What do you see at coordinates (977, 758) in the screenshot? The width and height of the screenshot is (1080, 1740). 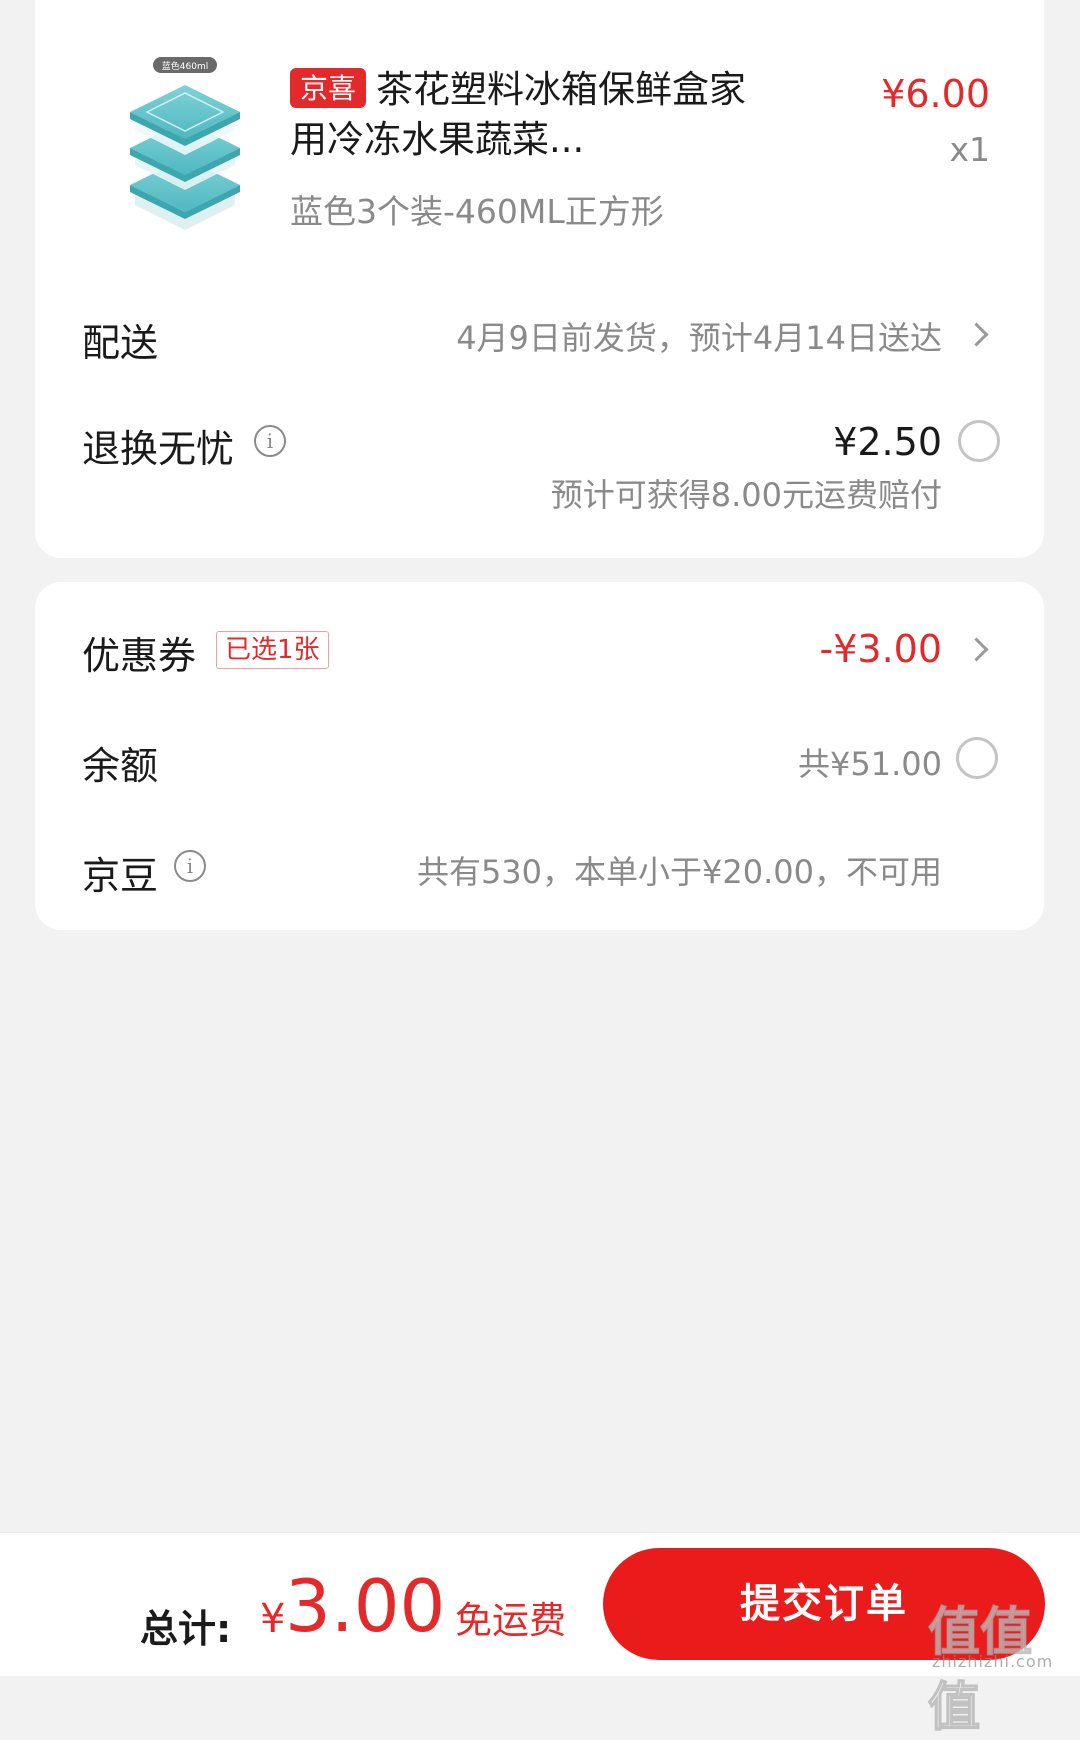 I see `balance-radio` at bounding box center [977, 758].